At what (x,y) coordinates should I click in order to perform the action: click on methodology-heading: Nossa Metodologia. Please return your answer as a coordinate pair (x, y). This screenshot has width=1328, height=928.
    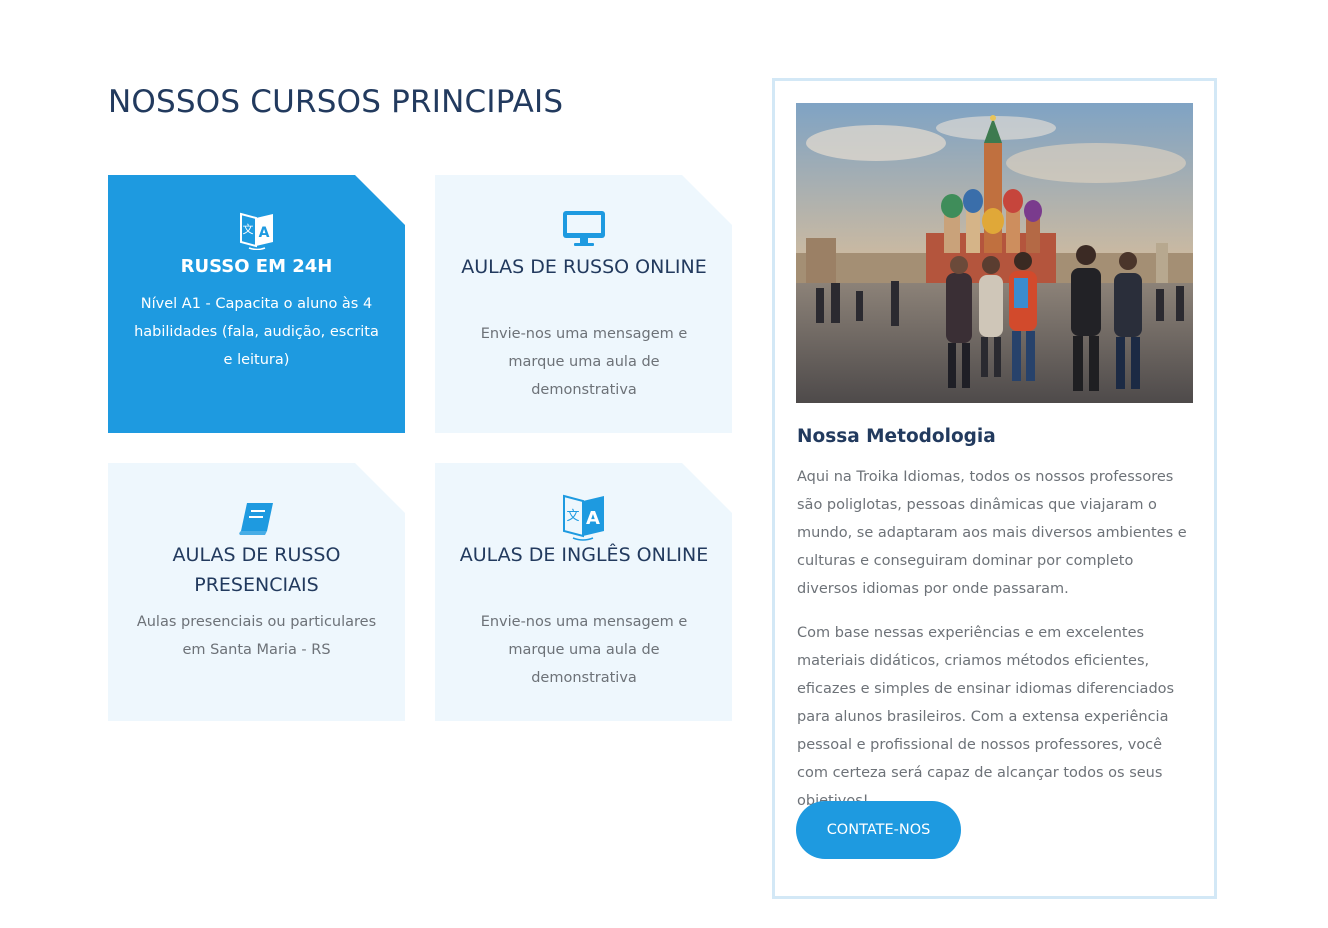
    Looking at the image, I should click on (896, 436).